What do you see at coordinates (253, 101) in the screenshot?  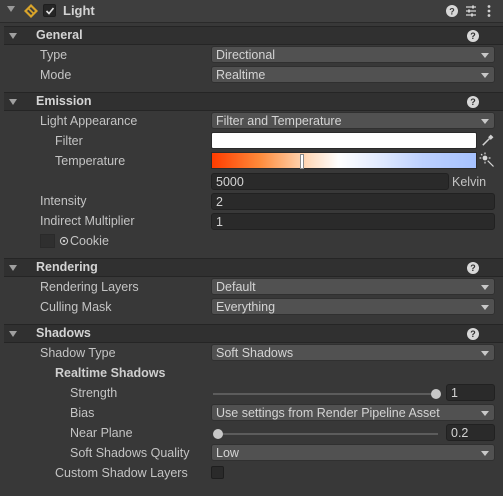 I see `section-emission: Emission ?` at bounding box center [253, 101].